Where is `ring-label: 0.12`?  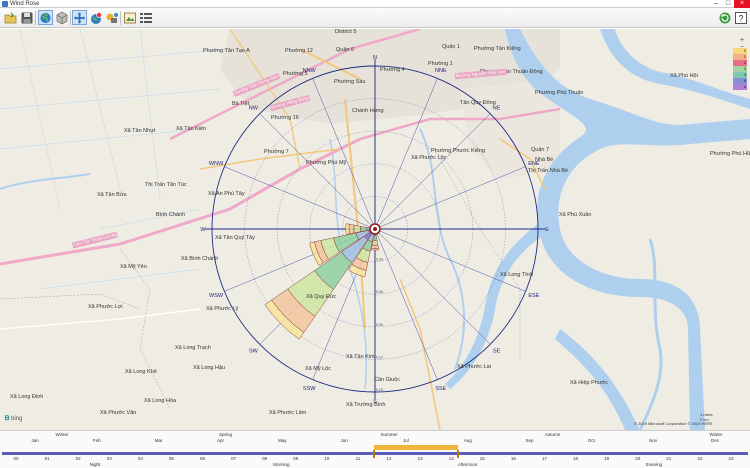
ring-label: 0.12 is located at coordinates (379, 357).